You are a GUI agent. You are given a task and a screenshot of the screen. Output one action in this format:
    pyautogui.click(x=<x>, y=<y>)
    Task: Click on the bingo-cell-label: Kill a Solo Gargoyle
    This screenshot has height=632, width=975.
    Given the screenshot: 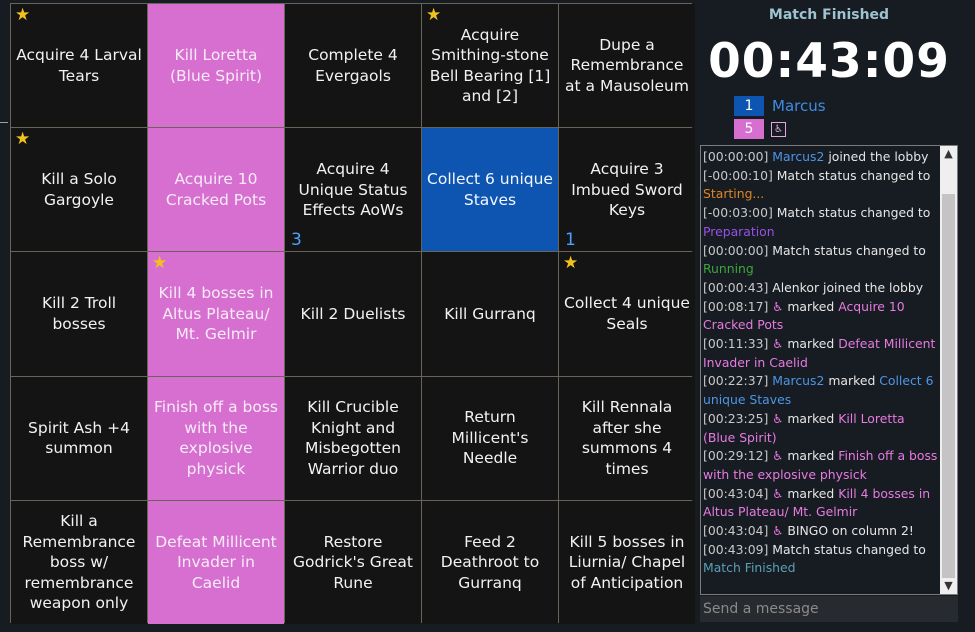 What is the action you would take?
    pyautogui.click(x=79, y=189)
    